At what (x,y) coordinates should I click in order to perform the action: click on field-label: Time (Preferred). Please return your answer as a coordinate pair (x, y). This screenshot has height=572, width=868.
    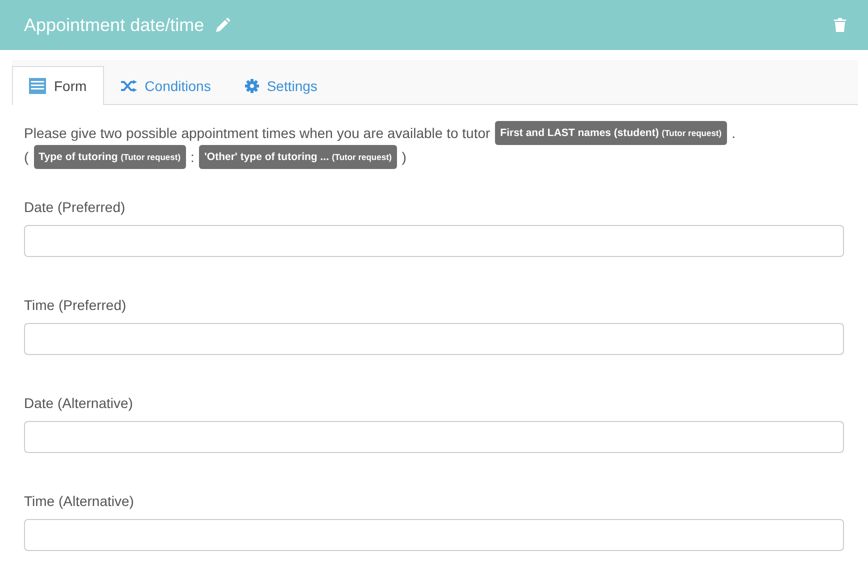
    Looking at the image, I should click on (76, 305).